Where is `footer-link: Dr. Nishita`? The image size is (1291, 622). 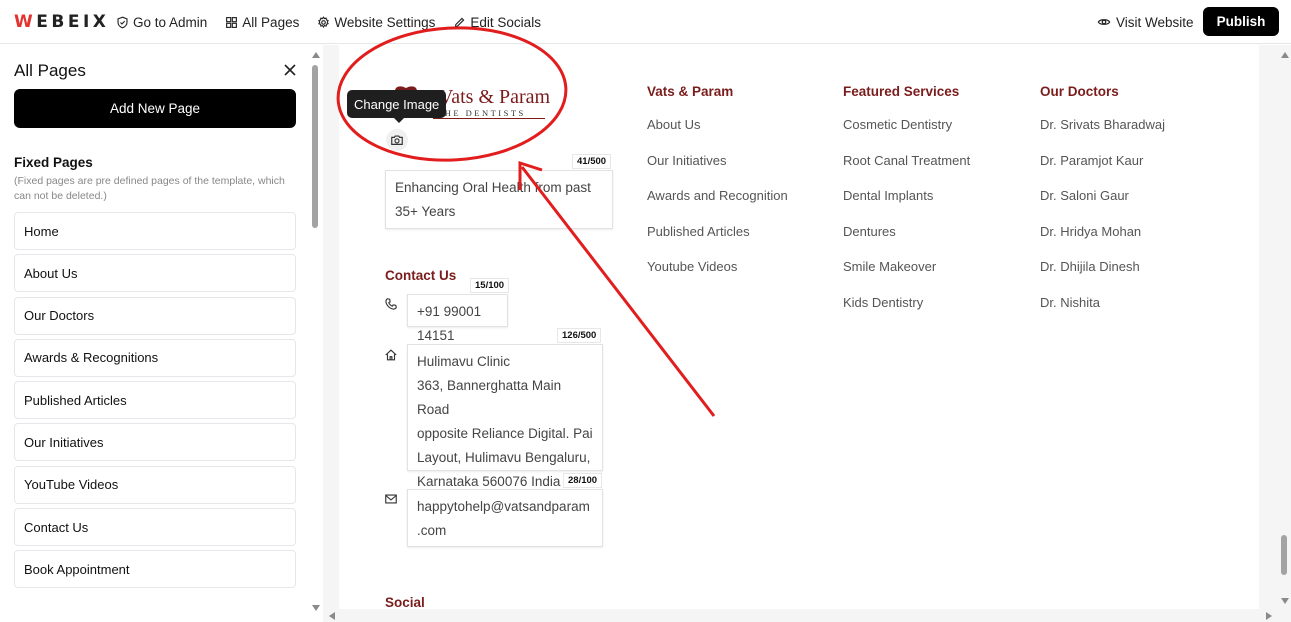
footer-link: Dr. Nishita is located at coordinates (1102, 313).